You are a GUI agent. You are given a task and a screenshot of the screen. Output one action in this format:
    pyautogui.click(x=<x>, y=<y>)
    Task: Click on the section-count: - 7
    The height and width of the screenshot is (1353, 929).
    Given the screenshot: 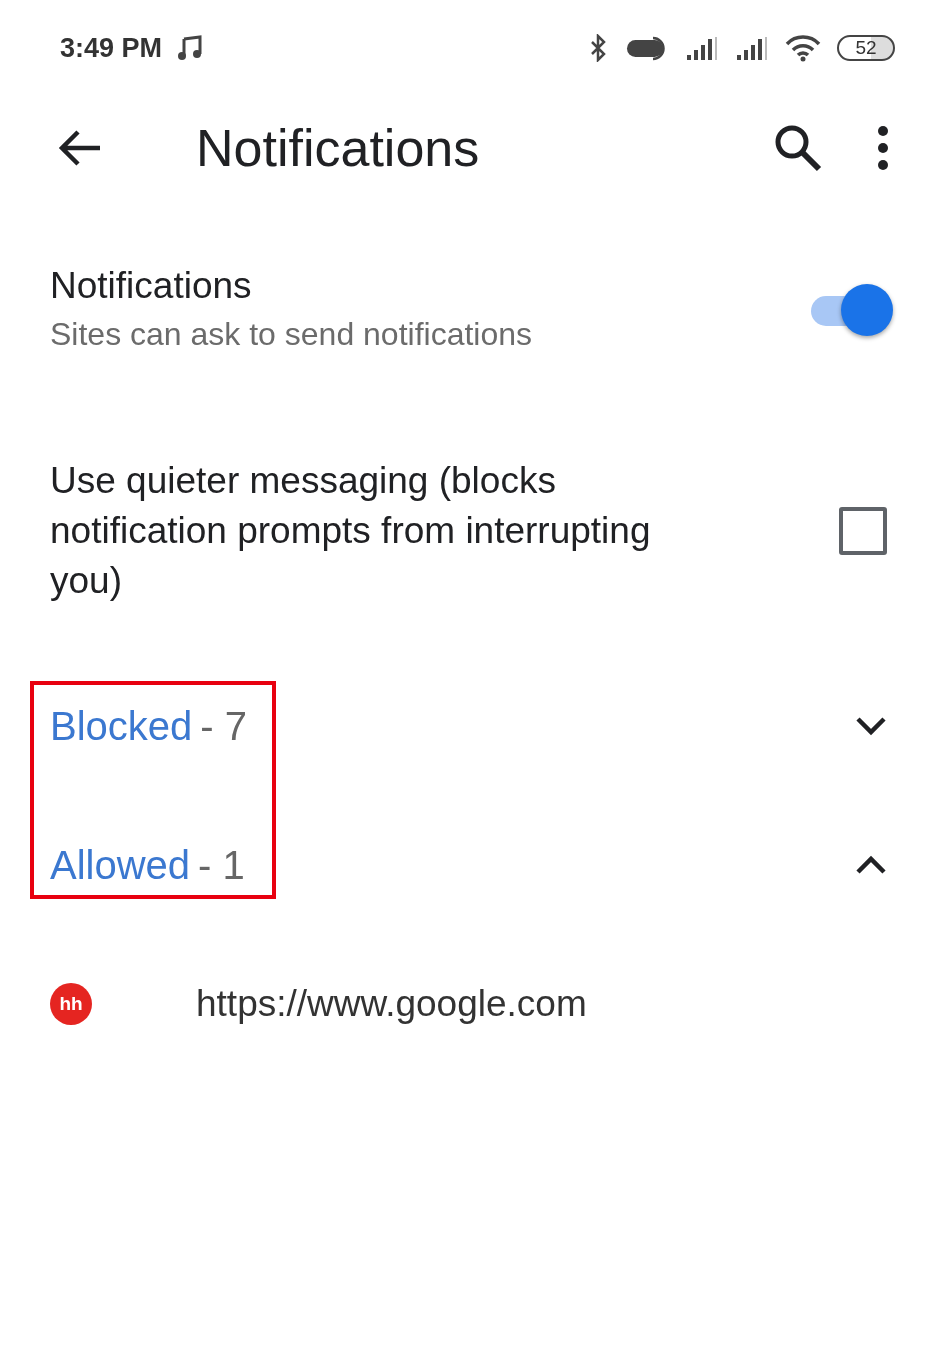 What is the action you would take?
    pyautogui.click(x=223, y=726)
    